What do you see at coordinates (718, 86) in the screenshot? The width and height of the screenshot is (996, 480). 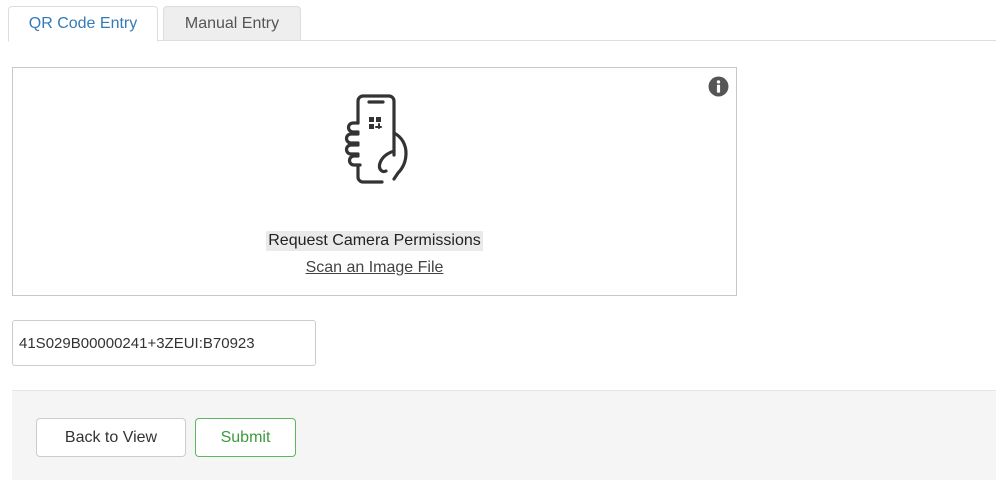 I see `info-icon` at bounding box center [718, 86].